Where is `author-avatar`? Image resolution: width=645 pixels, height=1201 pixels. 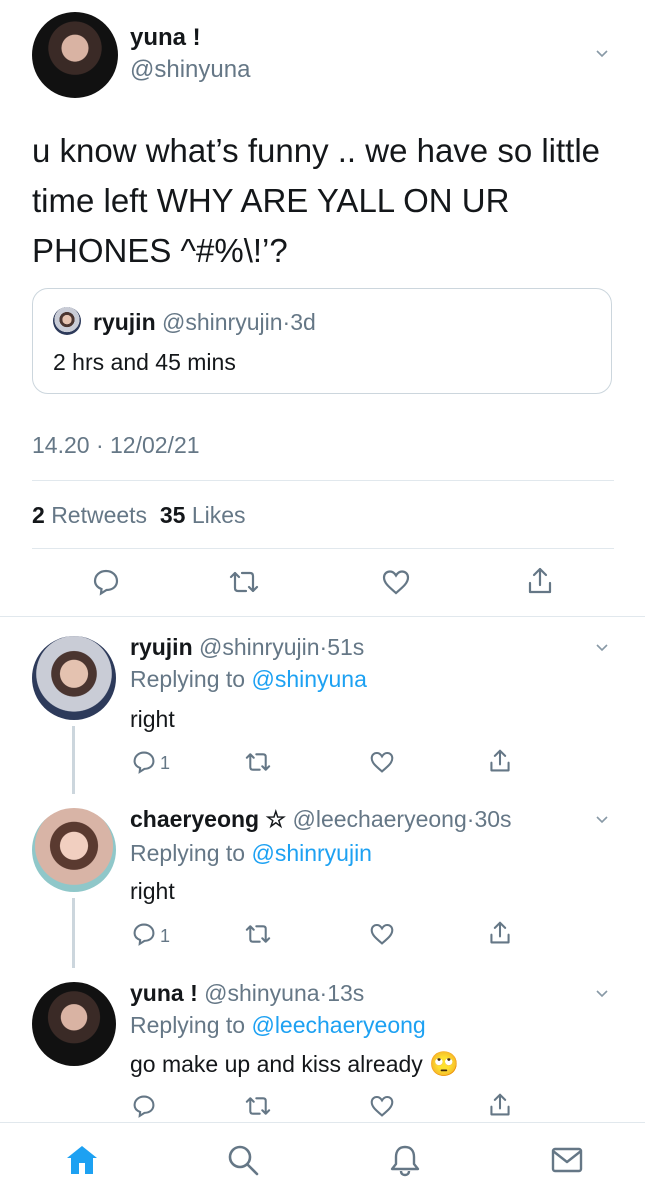 author-avatar is located at coordinates (75, 55).